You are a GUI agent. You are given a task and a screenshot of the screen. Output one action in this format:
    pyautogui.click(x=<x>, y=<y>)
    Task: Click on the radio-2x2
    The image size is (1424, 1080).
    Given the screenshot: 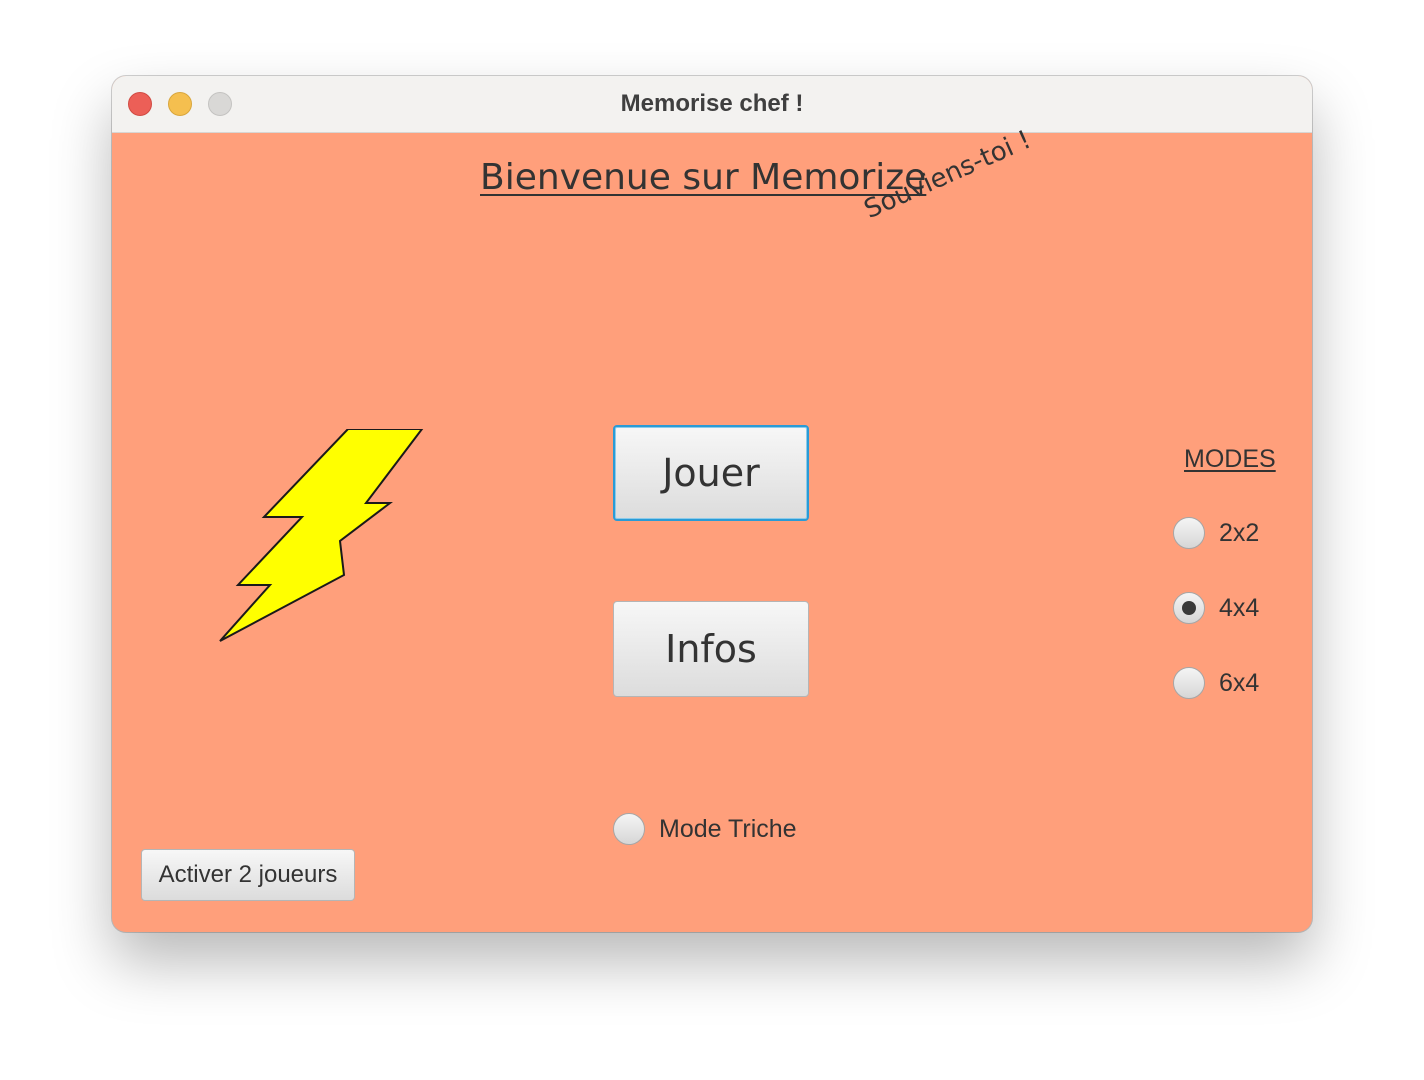 What is the action you would take?
    pyautogui.click(x=1189, y=533)
    